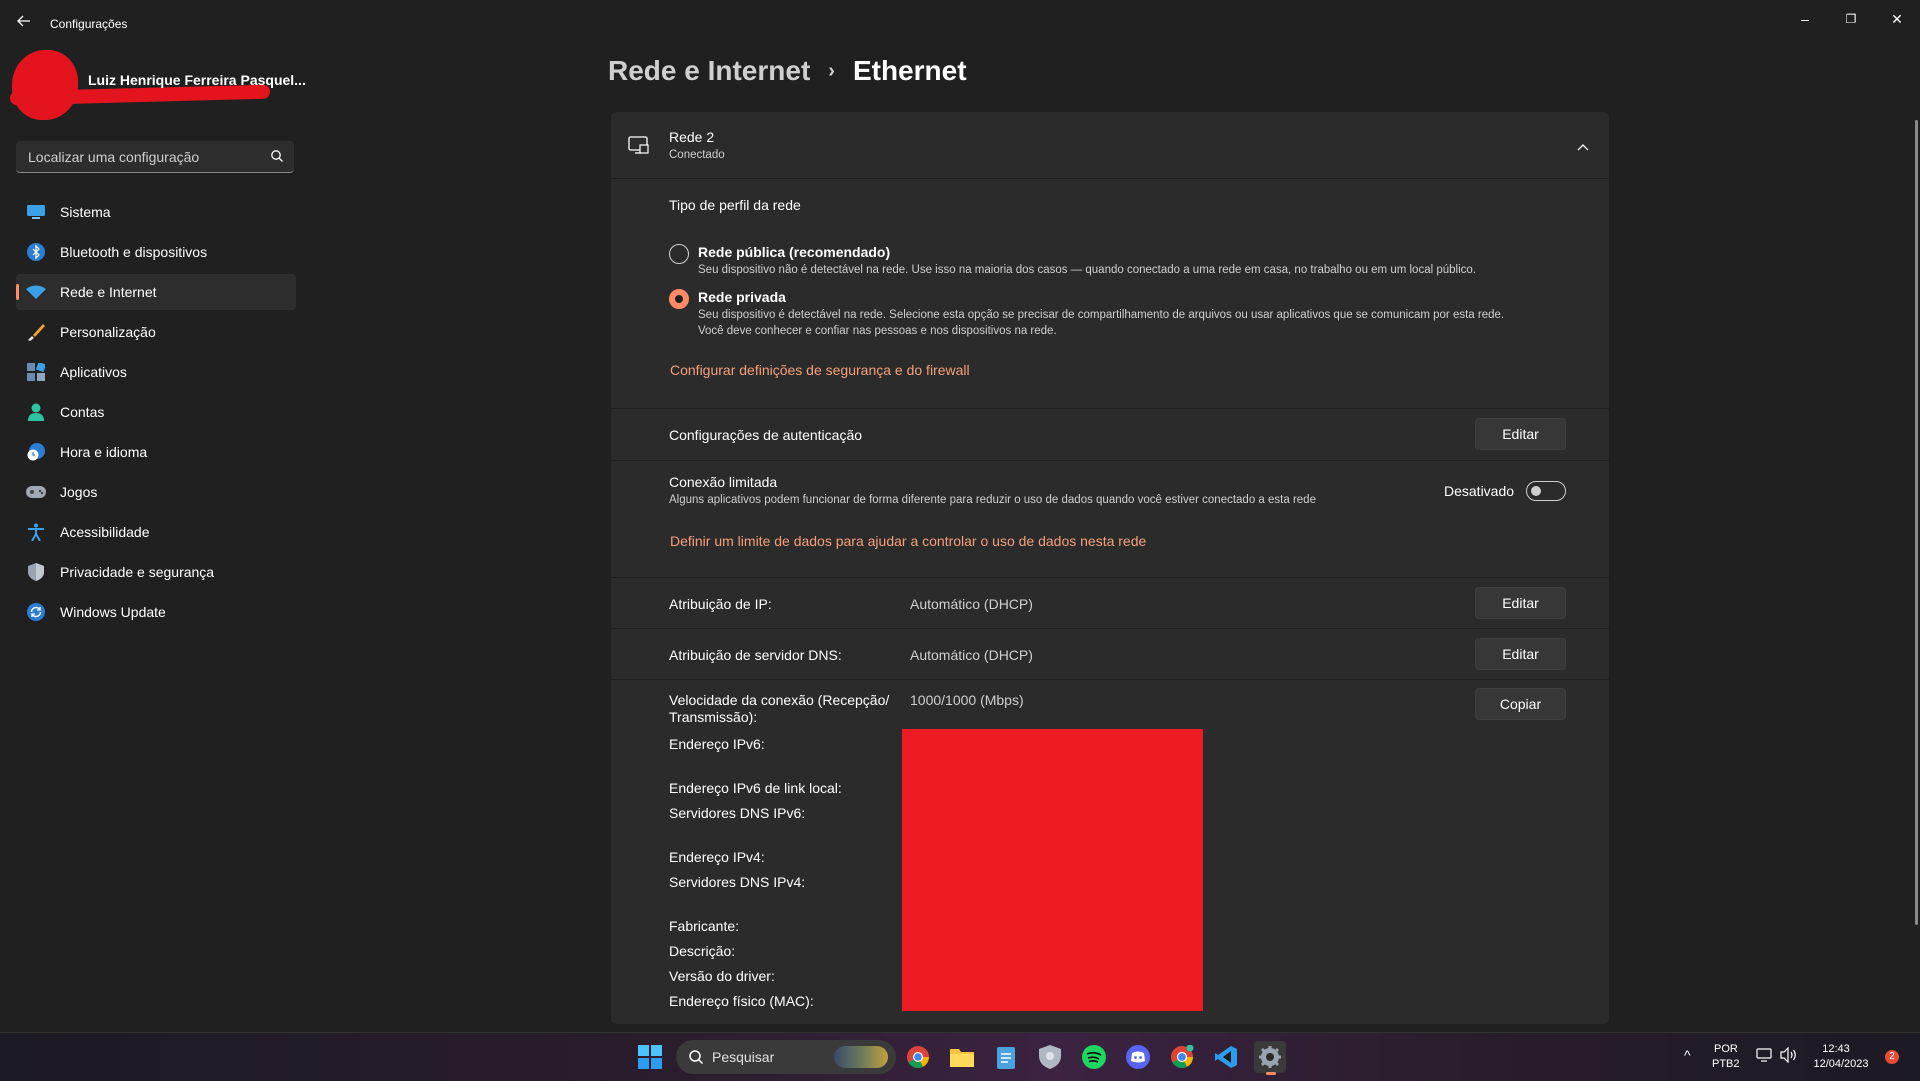  What do you see at coordinates (143, 157) in the screenshot?
I see `search-input` at bounding box center [143, 157].